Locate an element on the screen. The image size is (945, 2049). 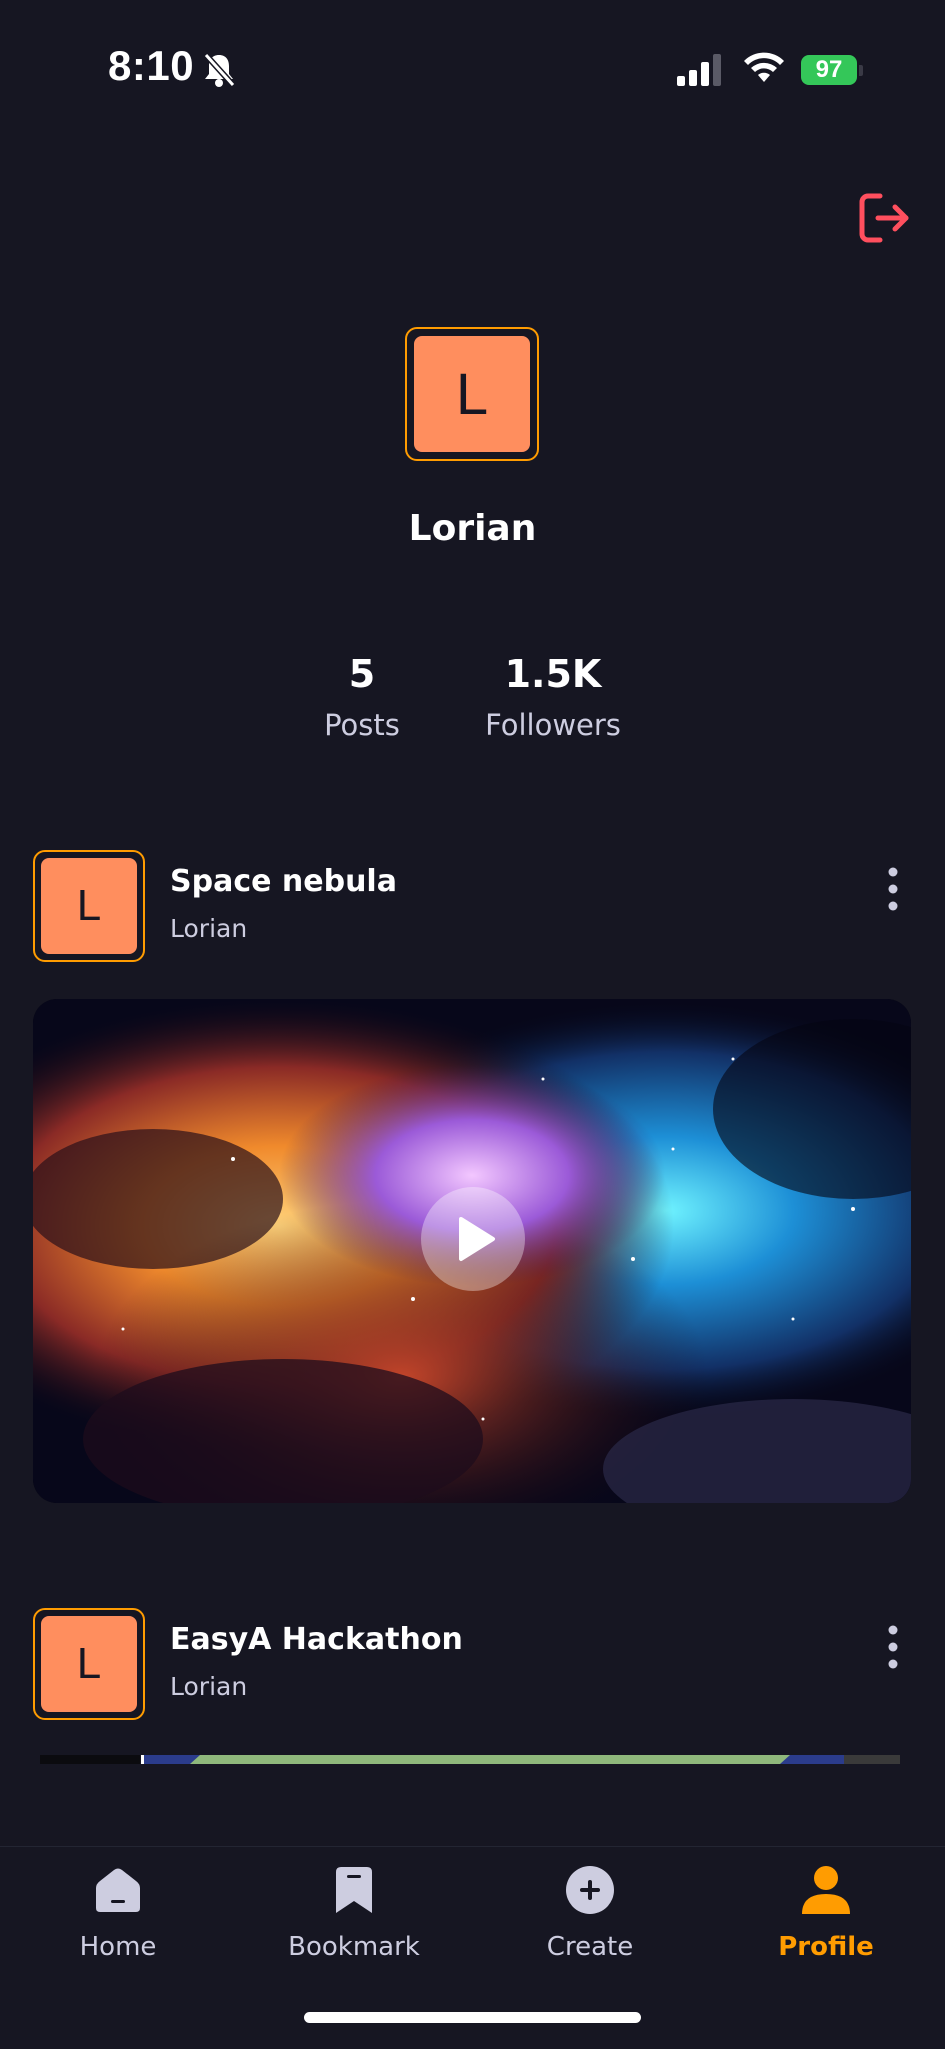
logout-icon is located at coordinates (884, 218).